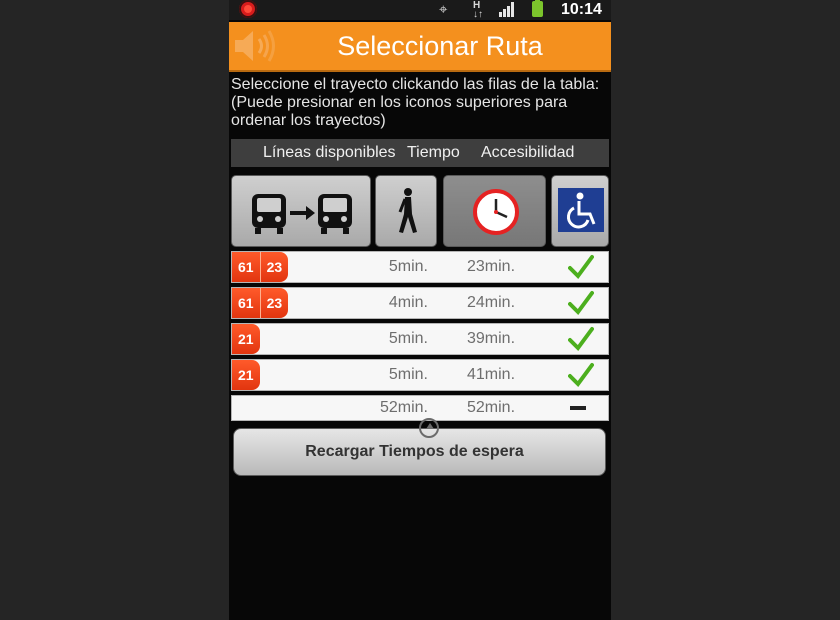 Image resolution: width=840 pixels, height=620 pixels. What do you see at coordinates (248, 9) in the screenshot?
I see `record-indicator-icon` at bounding box center [248, 9].